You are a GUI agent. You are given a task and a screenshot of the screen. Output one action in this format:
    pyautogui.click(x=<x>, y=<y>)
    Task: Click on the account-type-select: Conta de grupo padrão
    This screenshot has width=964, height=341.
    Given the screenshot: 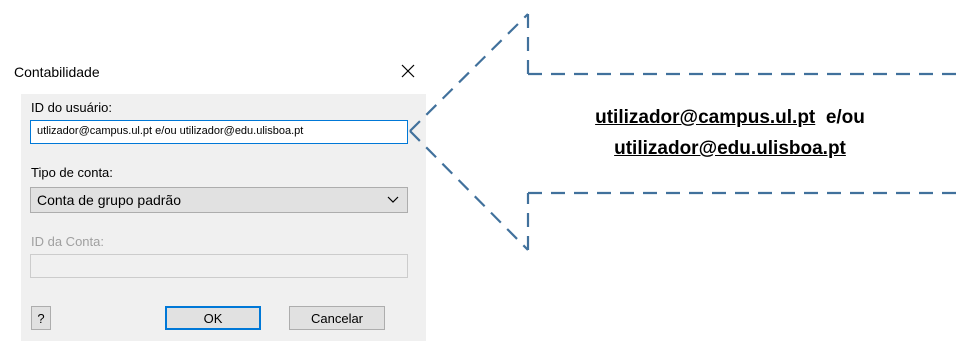 What is the action you would take?
    pyautogui.click(x=219, y=200)
    